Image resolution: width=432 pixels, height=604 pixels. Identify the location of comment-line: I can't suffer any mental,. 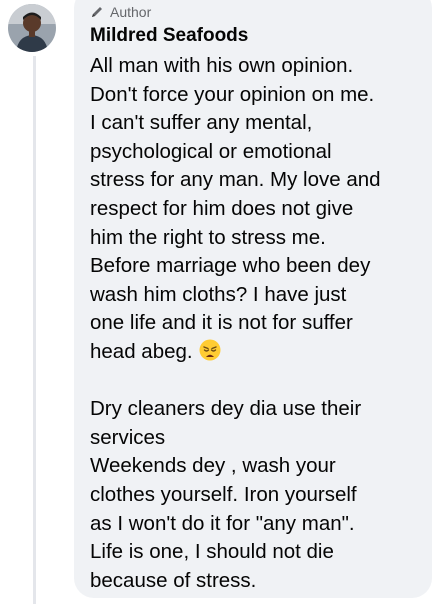
(201, 123).